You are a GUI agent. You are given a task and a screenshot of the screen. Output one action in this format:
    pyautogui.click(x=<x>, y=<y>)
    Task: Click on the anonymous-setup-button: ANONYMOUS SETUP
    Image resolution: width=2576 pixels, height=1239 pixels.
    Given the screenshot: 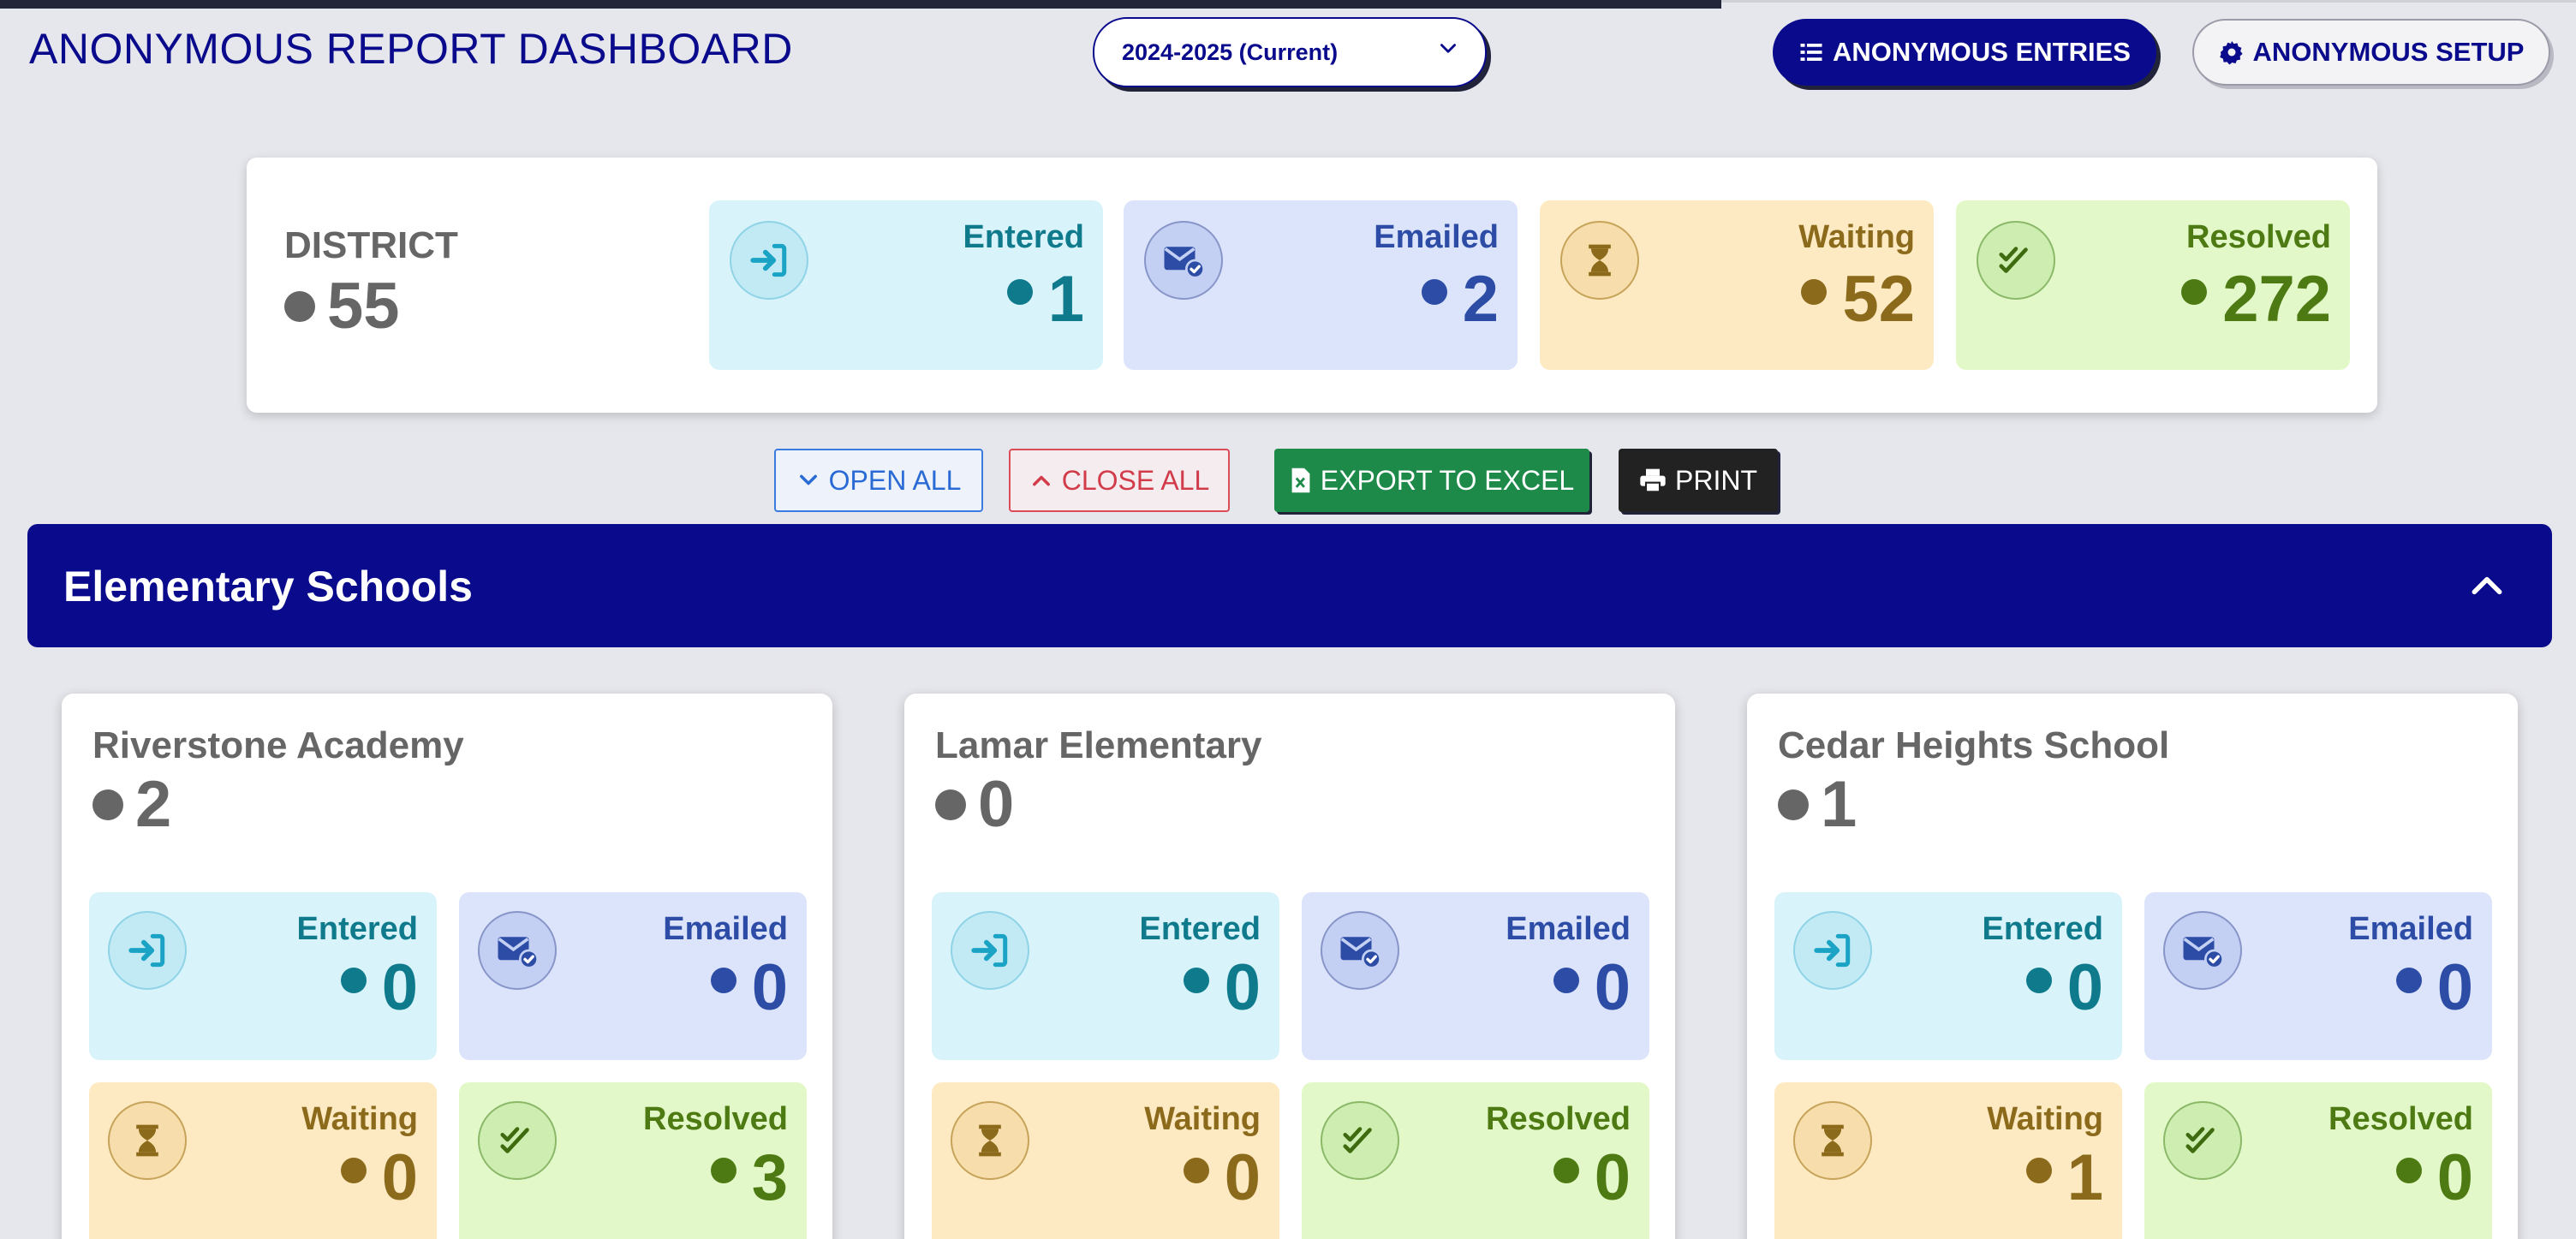 What is the action you would take?
    pyautogui.click(x=2371, y=52)
    